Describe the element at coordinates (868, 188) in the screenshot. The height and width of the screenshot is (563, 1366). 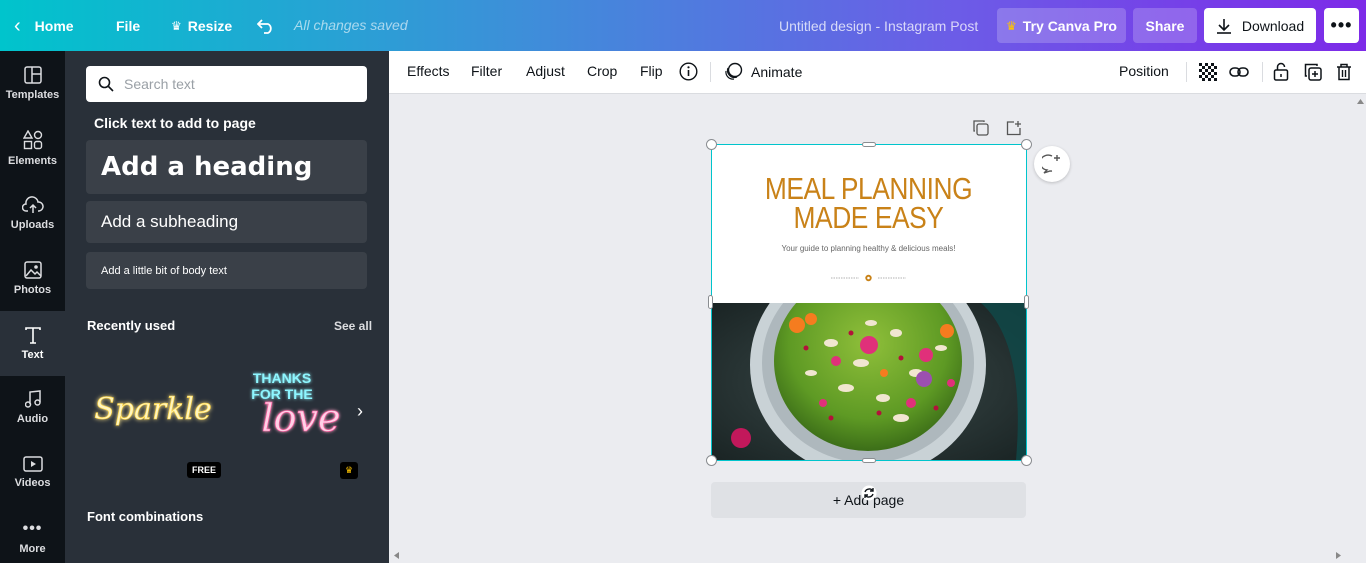
I see `title-line-1: MEAL PLANNING` at that location.